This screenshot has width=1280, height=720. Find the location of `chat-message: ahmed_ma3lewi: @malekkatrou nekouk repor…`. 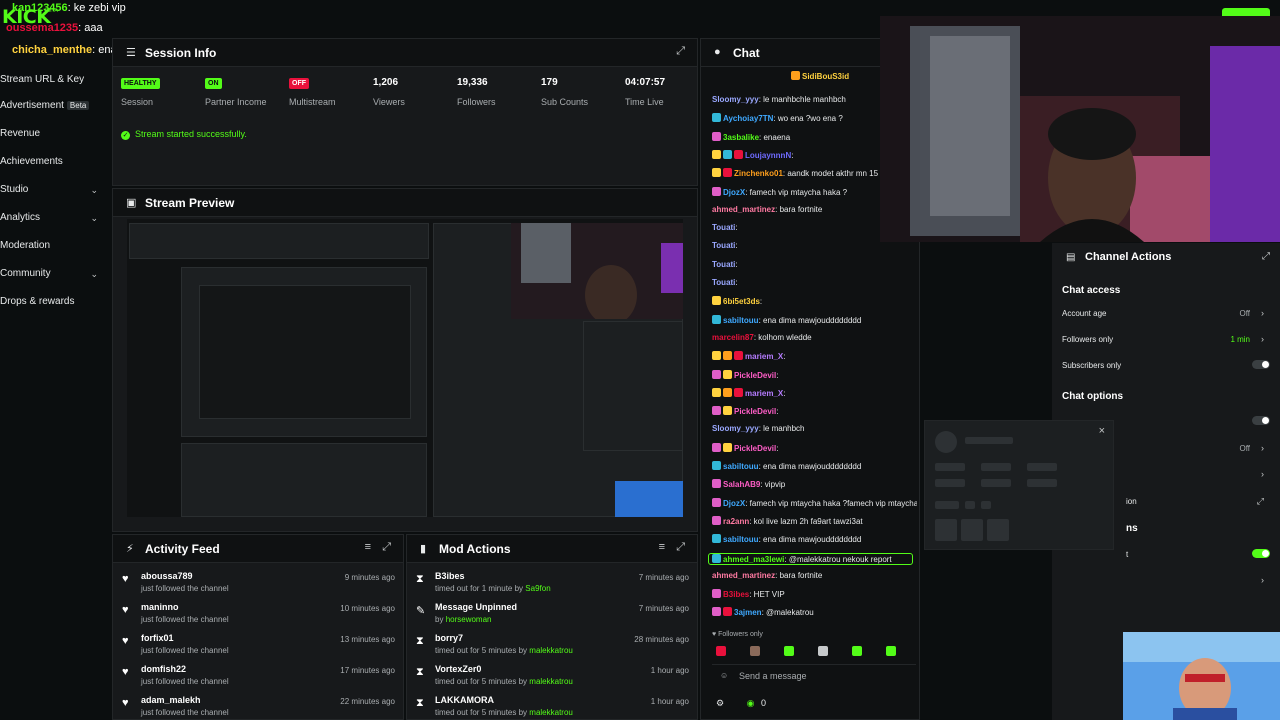

chat-message: ahmed_ma3lewi: @malekkatrou nekouk repor… is located at coordinates (810, 558).